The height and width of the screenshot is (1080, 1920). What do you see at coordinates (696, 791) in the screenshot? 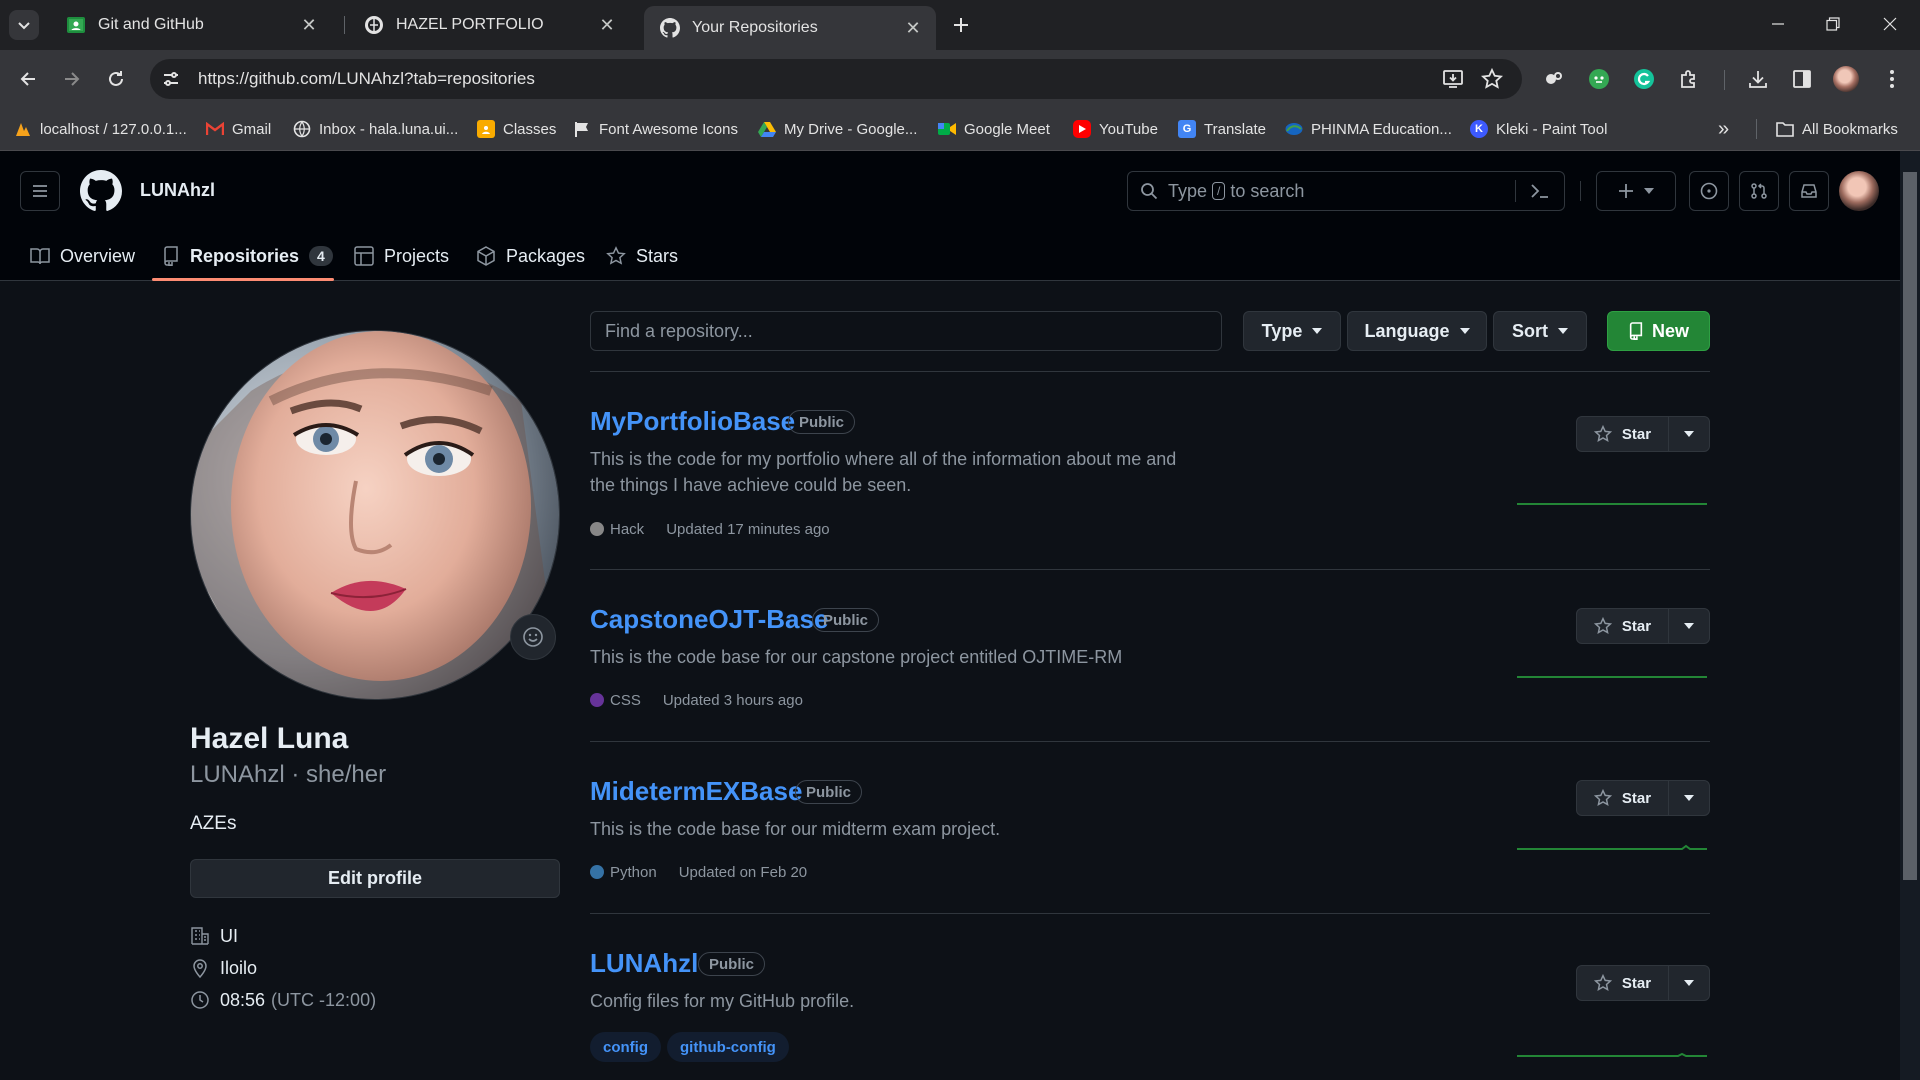
I see `repo-name-link: MidetermEXBase` at bounding box center [696, 791].